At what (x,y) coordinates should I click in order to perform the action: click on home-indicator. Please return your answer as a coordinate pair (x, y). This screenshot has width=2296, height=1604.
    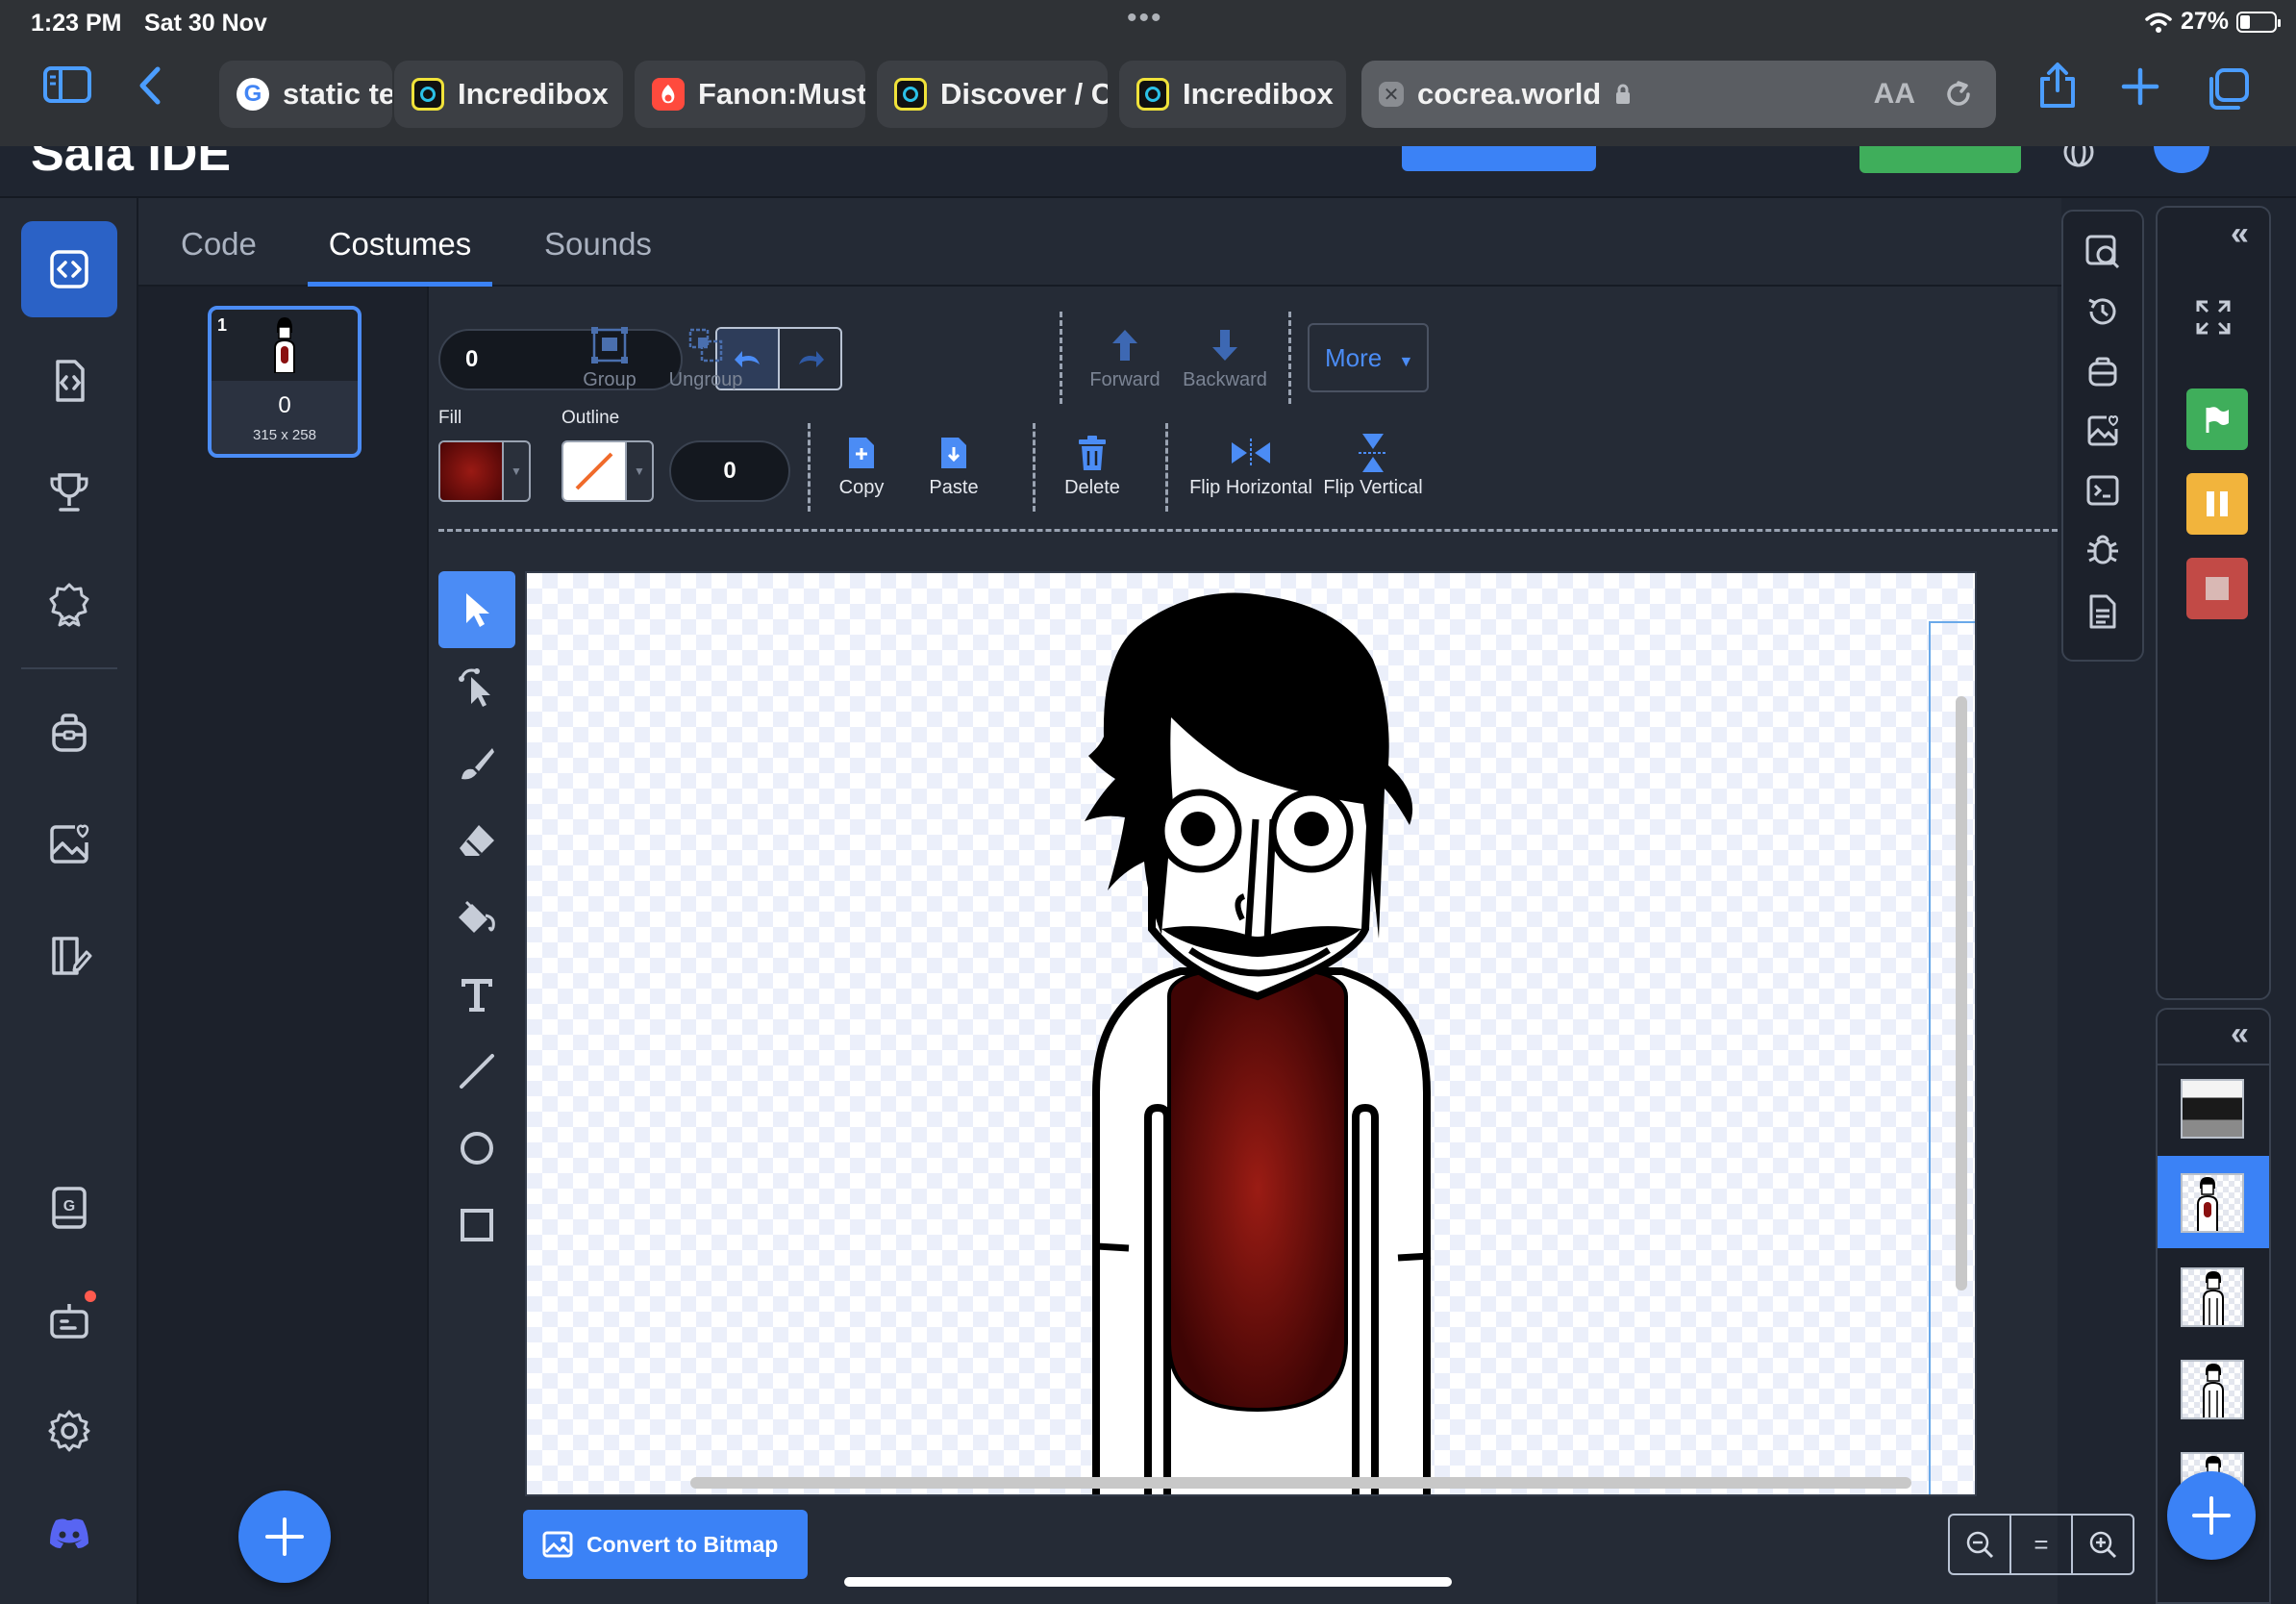
    Looking at the image, I should click on (1148, 1582).